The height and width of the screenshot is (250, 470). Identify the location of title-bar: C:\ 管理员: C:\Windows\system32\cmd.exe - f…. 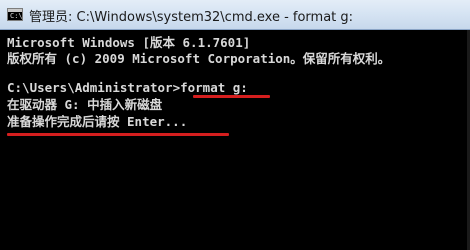
(235, 15).